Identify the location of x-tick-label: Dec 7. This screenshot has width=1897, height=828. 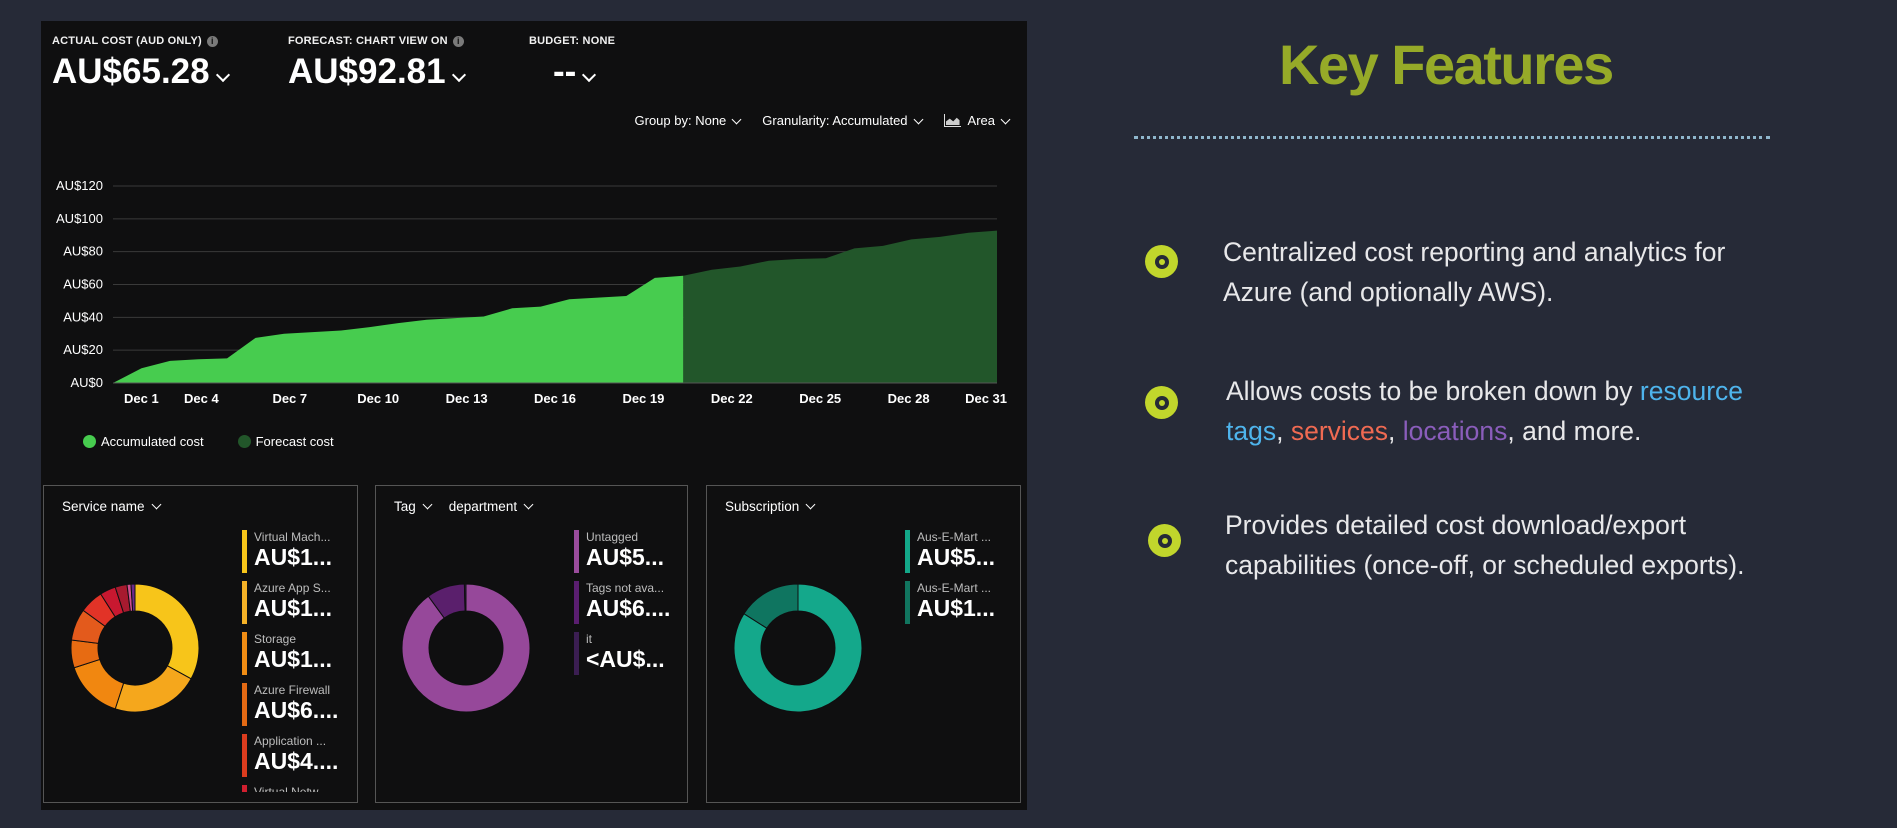
(289, 398).